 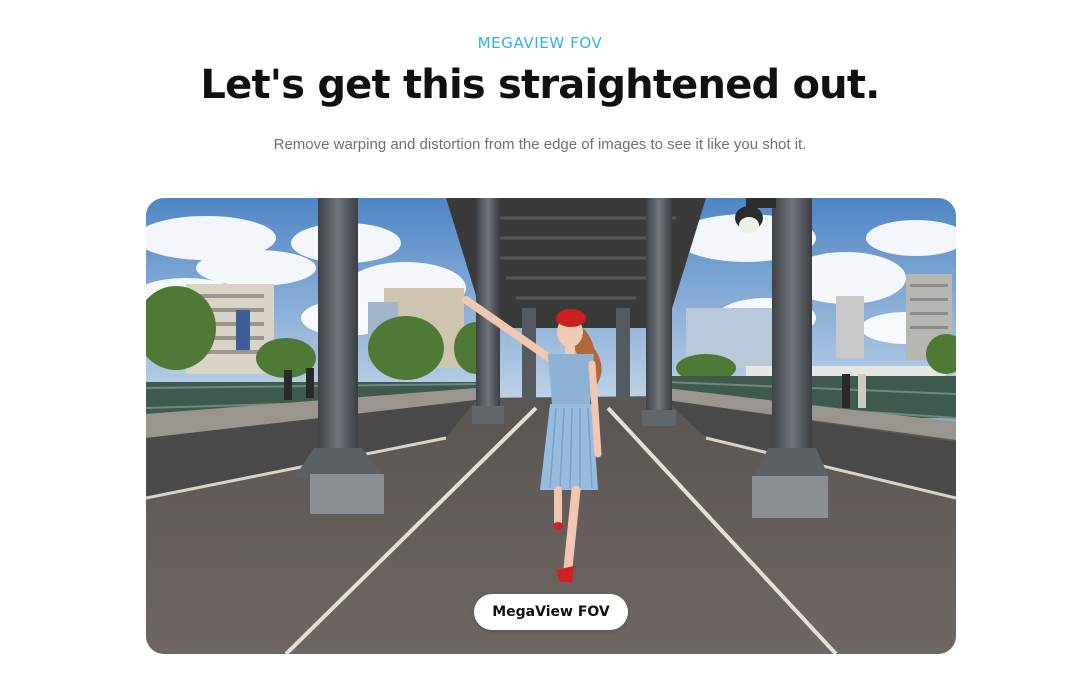 I want to click on section-eyebrow: MEGAVIEW FOV, so click(x=540, y=43).